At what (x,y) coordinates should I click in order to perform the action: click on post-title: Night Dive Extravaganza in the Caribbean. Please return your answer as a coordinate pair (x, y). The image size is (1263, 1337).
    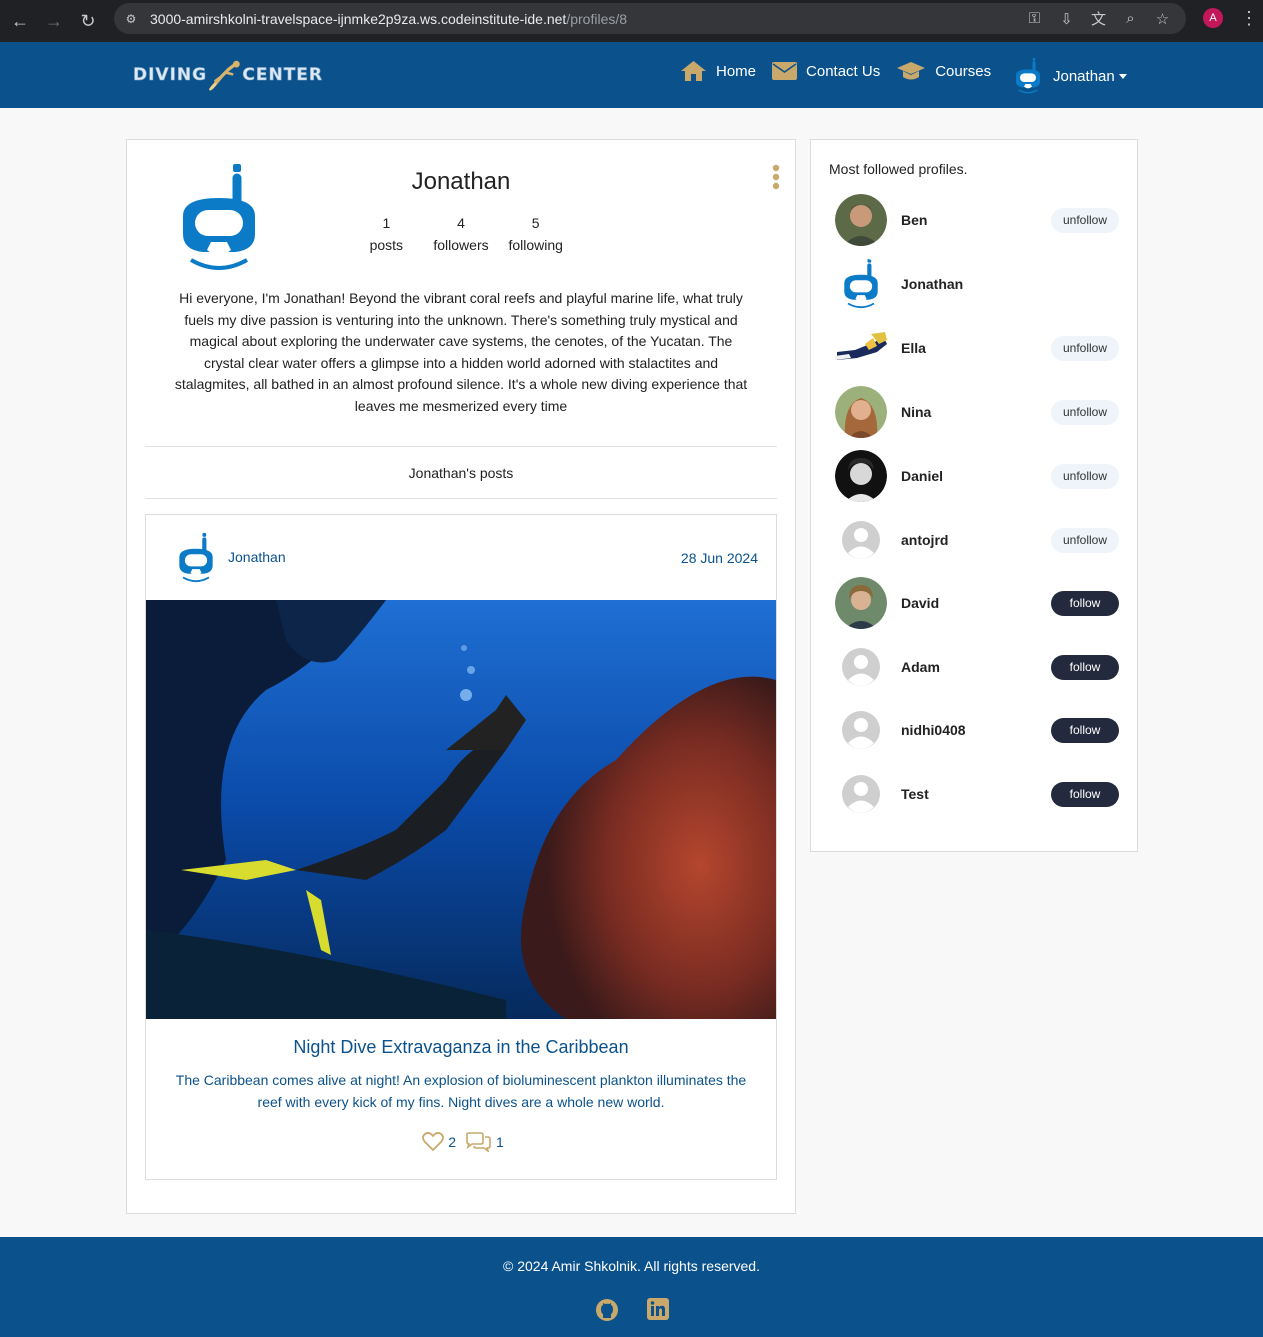
    Looking at the image, I should click on (461, 1047).